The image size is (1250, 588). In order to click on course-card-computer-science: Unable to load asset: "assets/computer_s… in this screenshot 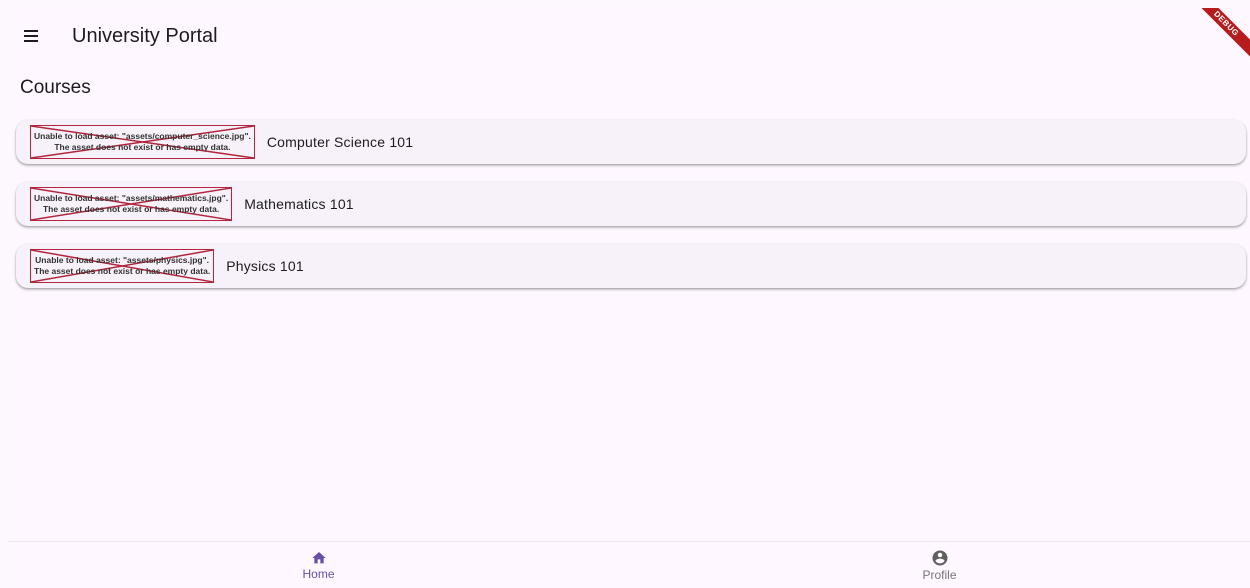, I will do `click(631, 142)`.